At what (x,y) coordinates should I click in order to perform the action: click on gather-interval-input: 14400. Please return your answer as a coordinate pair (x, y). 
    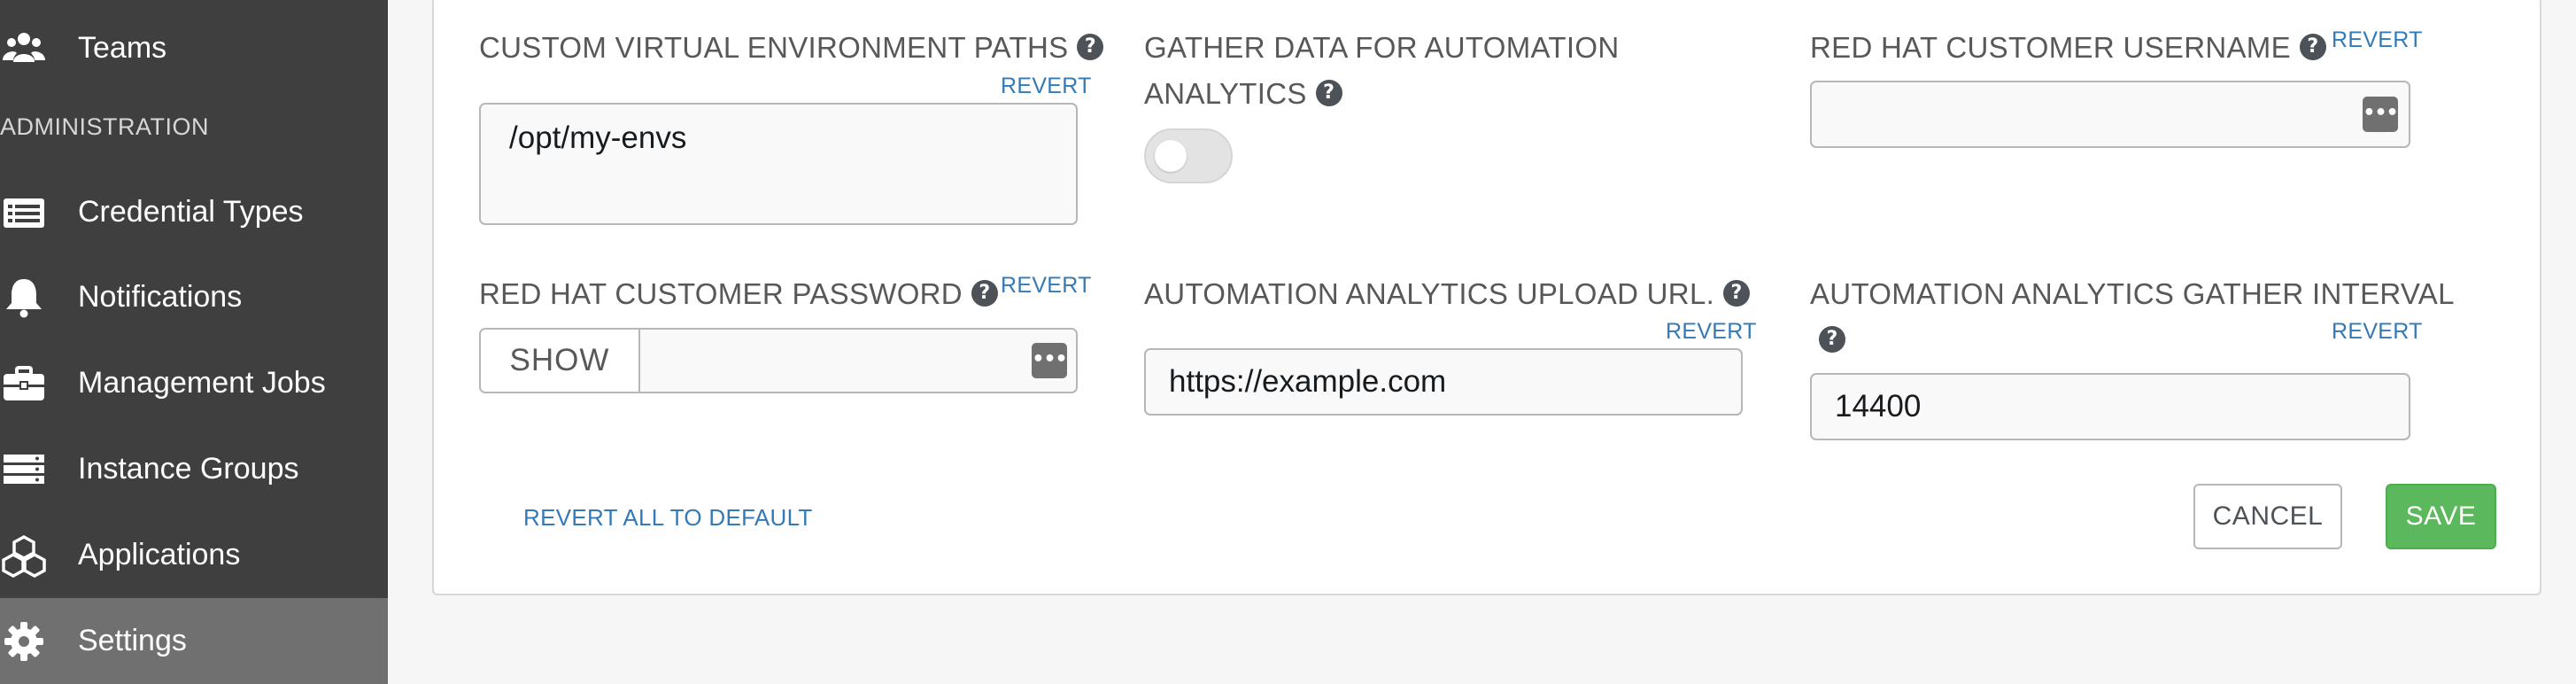
    Looking at the image, I should click on (2110, 407).